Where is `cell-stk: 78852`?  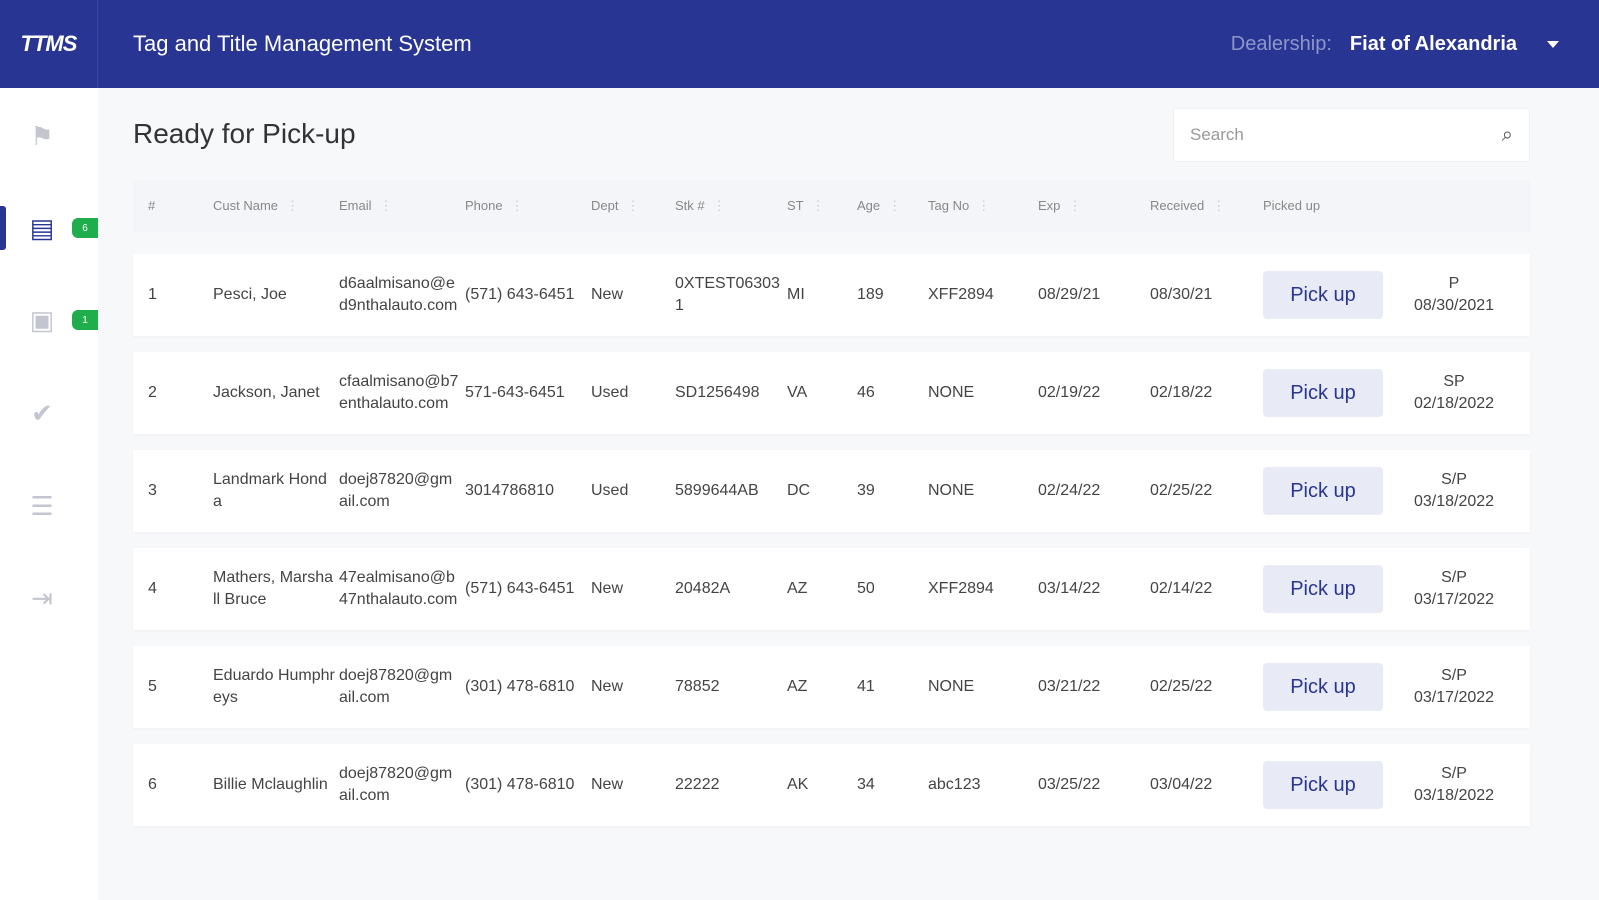 cell-stk: 78852 is located at coordinates (697, 686).